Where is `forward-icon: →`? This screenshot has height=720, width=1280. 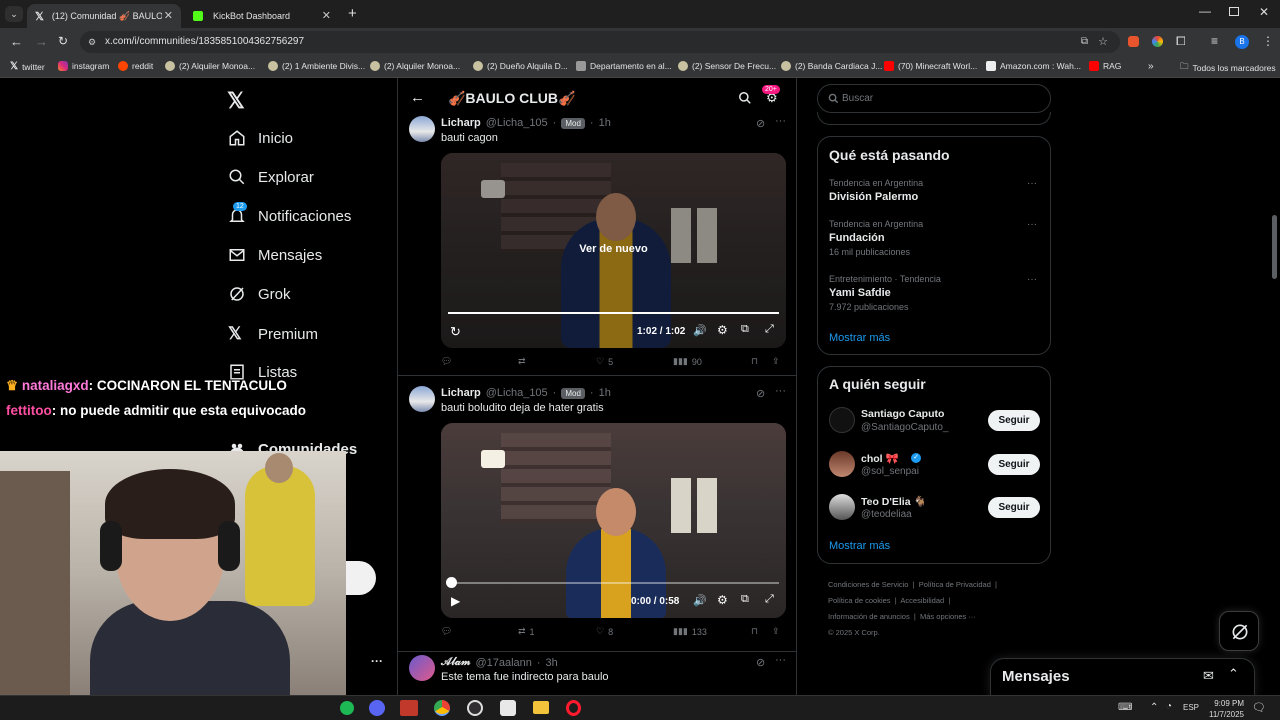
forward-icon: → is located at coordinates (41, 41).